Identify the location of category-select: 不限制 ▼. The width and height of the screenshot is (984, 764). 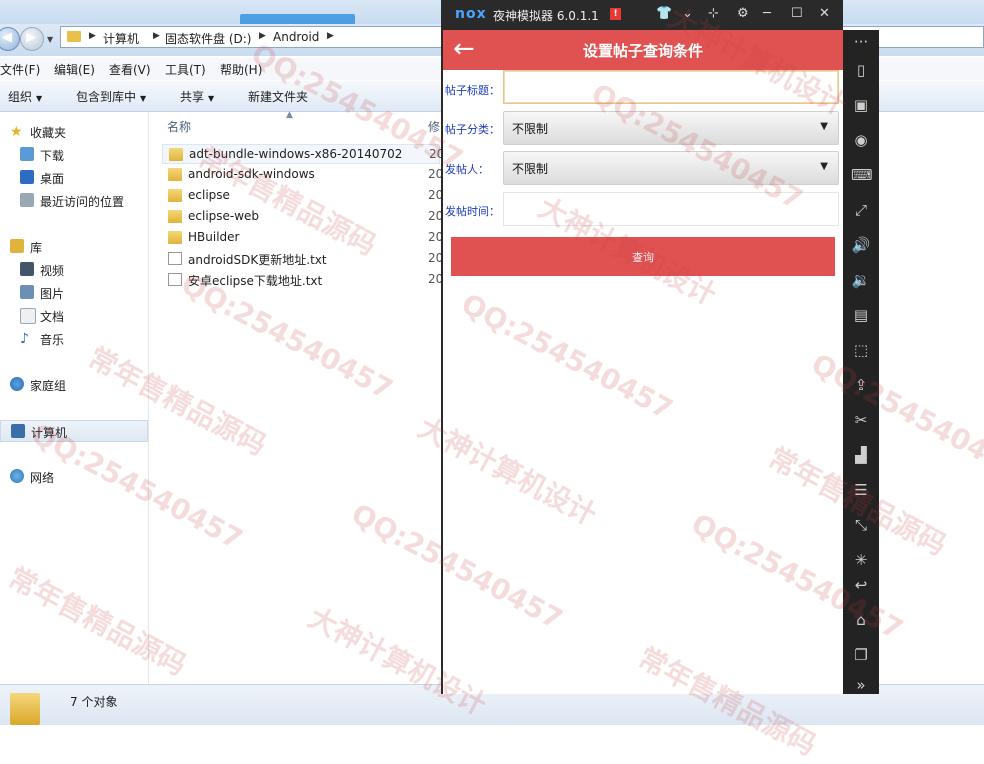
(671, 128).